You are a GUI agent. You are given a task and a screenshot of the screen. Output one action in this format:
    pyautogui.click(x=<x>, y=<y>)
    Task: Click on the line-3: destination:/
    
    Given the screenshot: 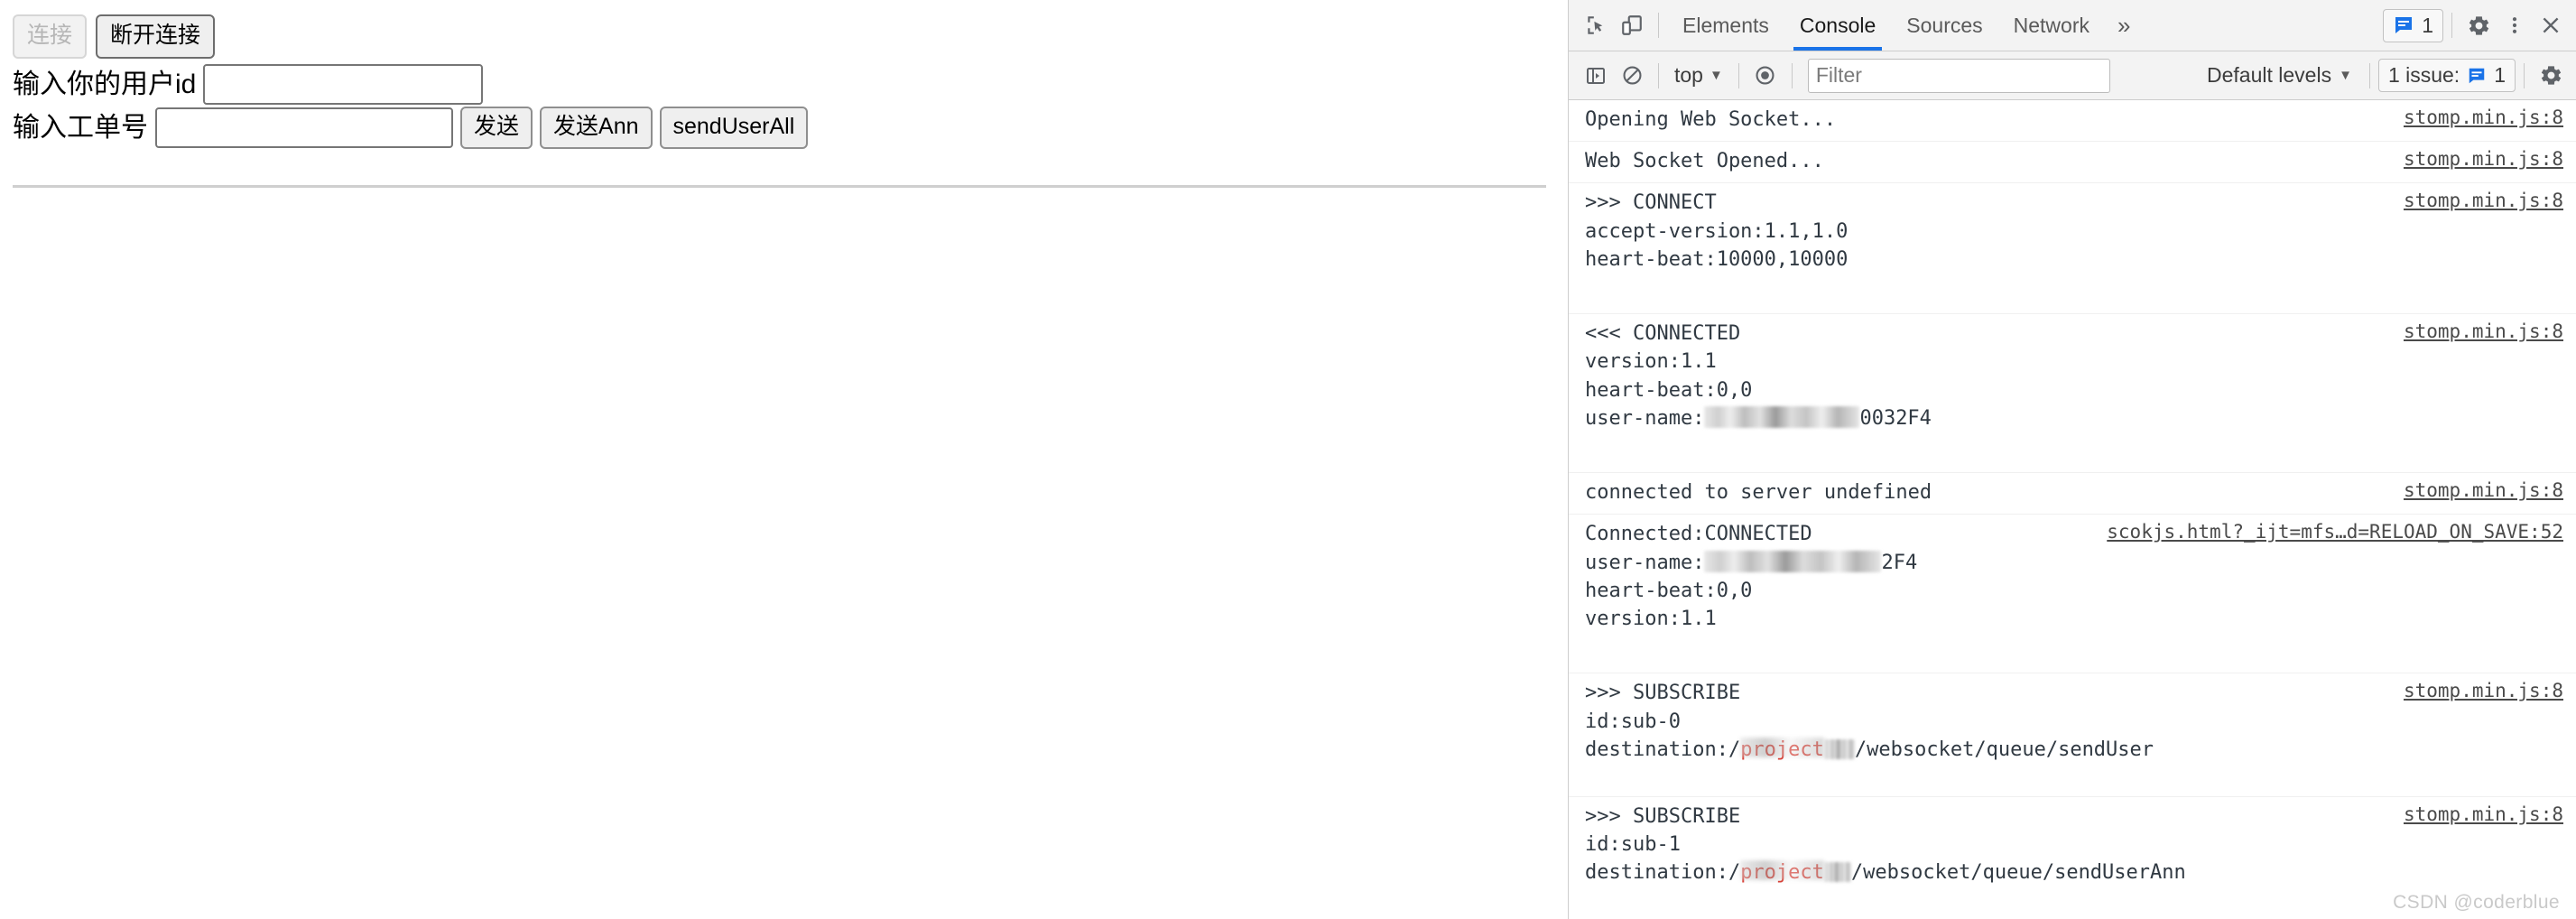 What is the action you would take?
    pyautogui.click(x=1663, y=873)
    